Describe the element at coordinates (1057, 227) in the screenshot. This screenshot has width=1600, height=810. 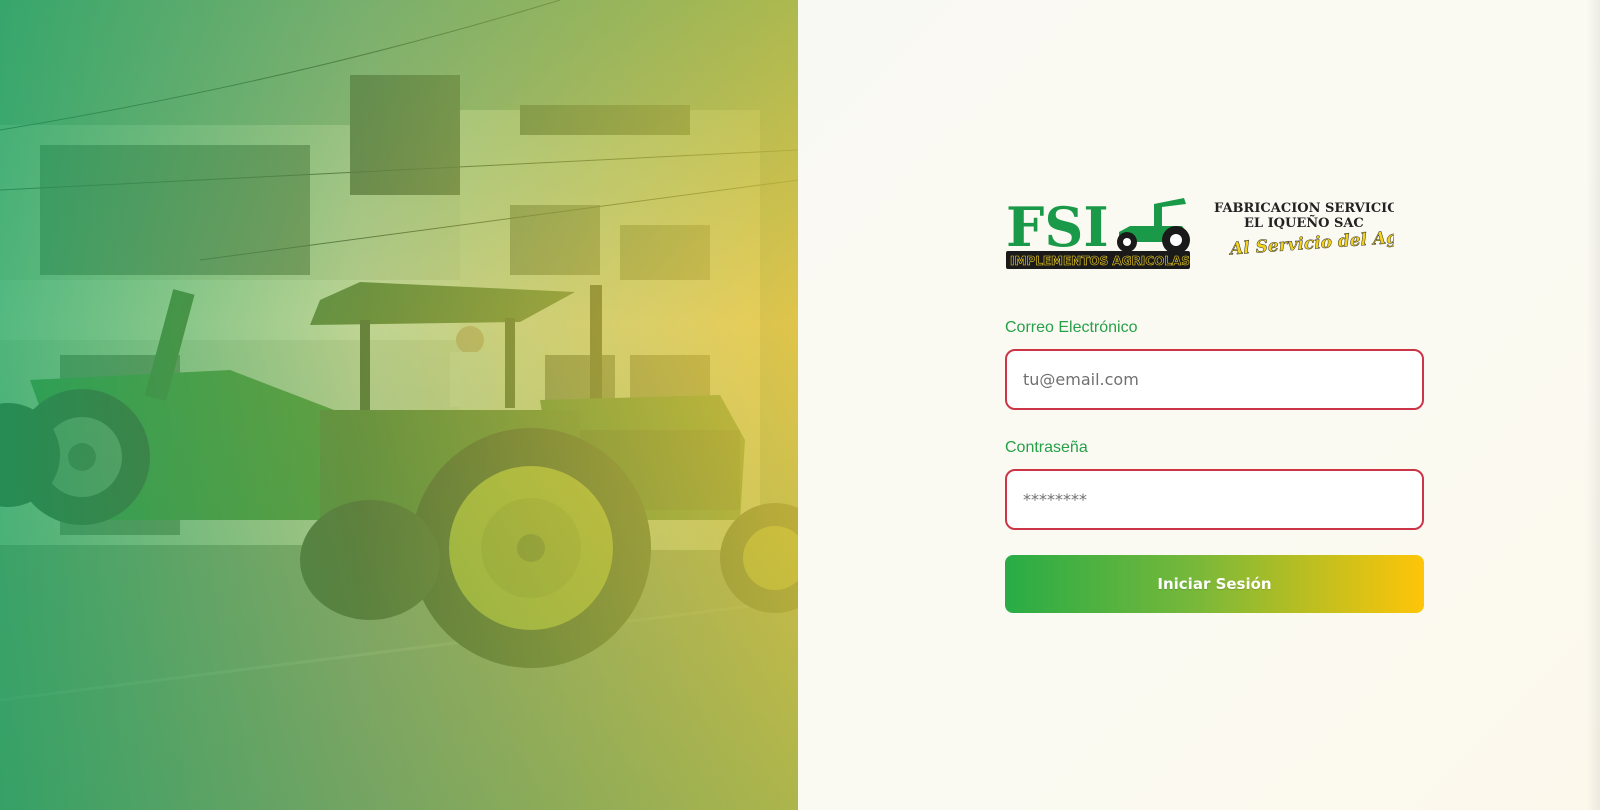
I see `logo-fsi-text: FSI` at that location.